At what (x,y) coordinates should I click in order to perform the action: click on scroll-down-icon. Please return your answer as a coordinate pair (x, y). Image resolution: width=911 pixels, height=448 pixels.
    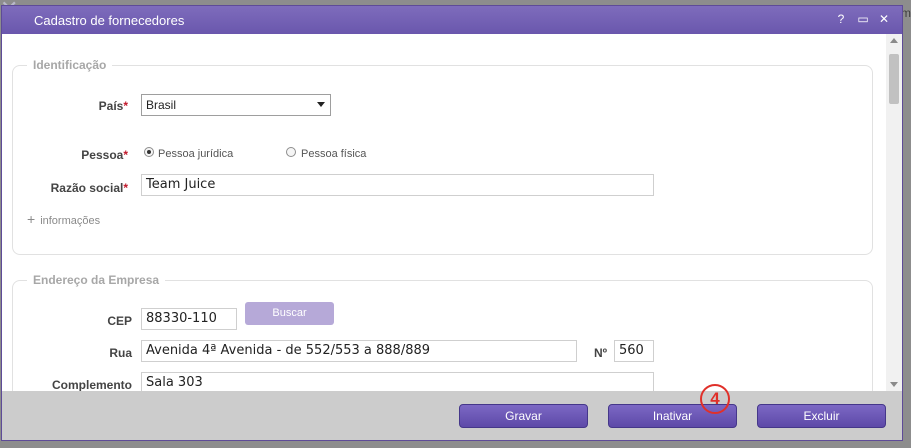
    Looking at the image, I should click on (894, 384).